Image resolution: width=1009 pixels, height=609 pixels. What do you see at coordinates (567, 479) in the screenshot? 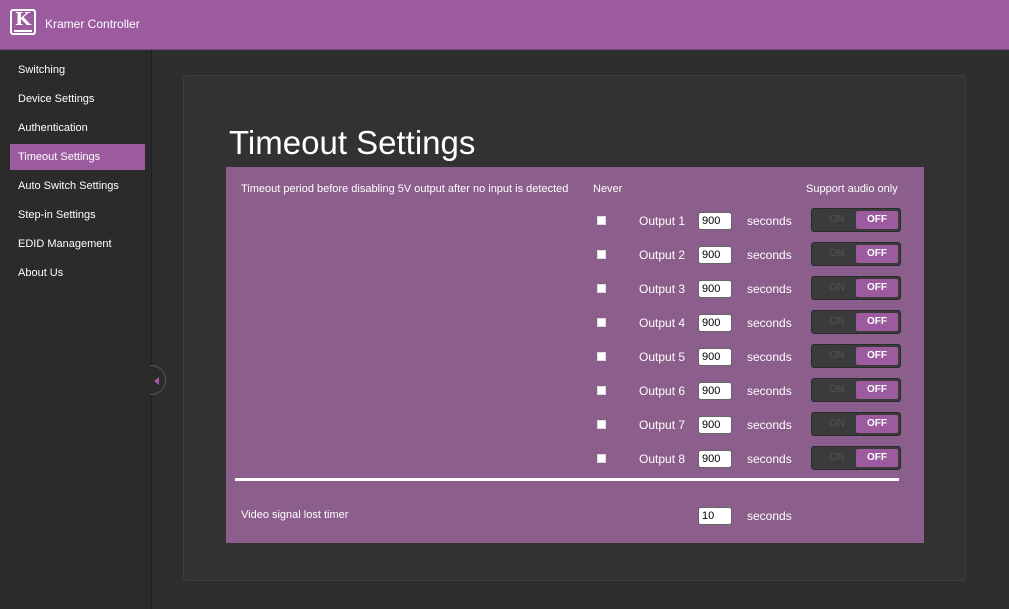
I see `section-divider` at bounding box center [567, 479].